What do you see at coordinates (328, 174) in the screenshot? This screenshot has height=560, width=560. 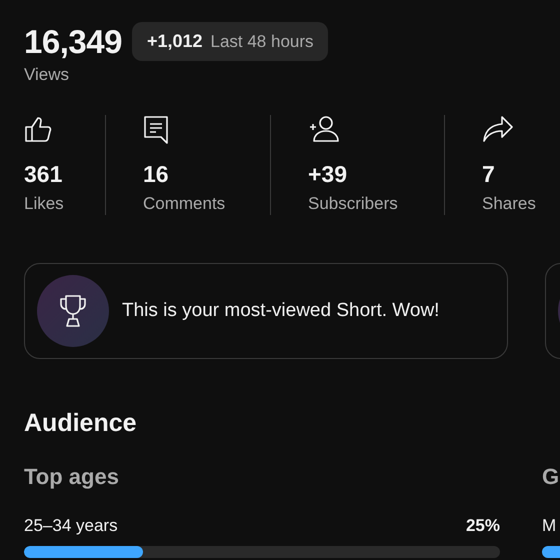 I see `stat-value: +39` at bounding box center [328, 174].